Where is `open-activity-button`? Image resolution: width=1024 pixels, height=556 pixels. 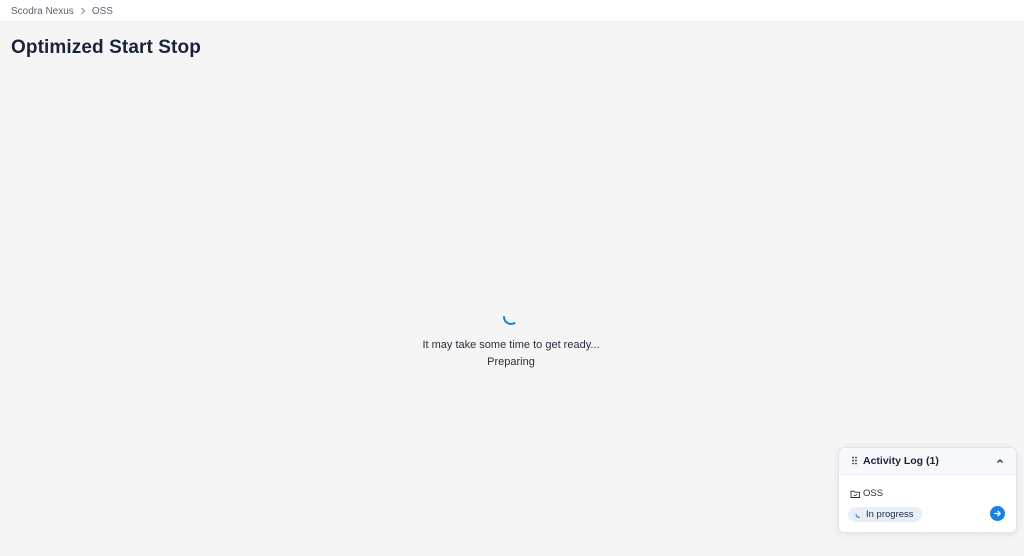 open-activity-button is located at coordinates (997, 513).